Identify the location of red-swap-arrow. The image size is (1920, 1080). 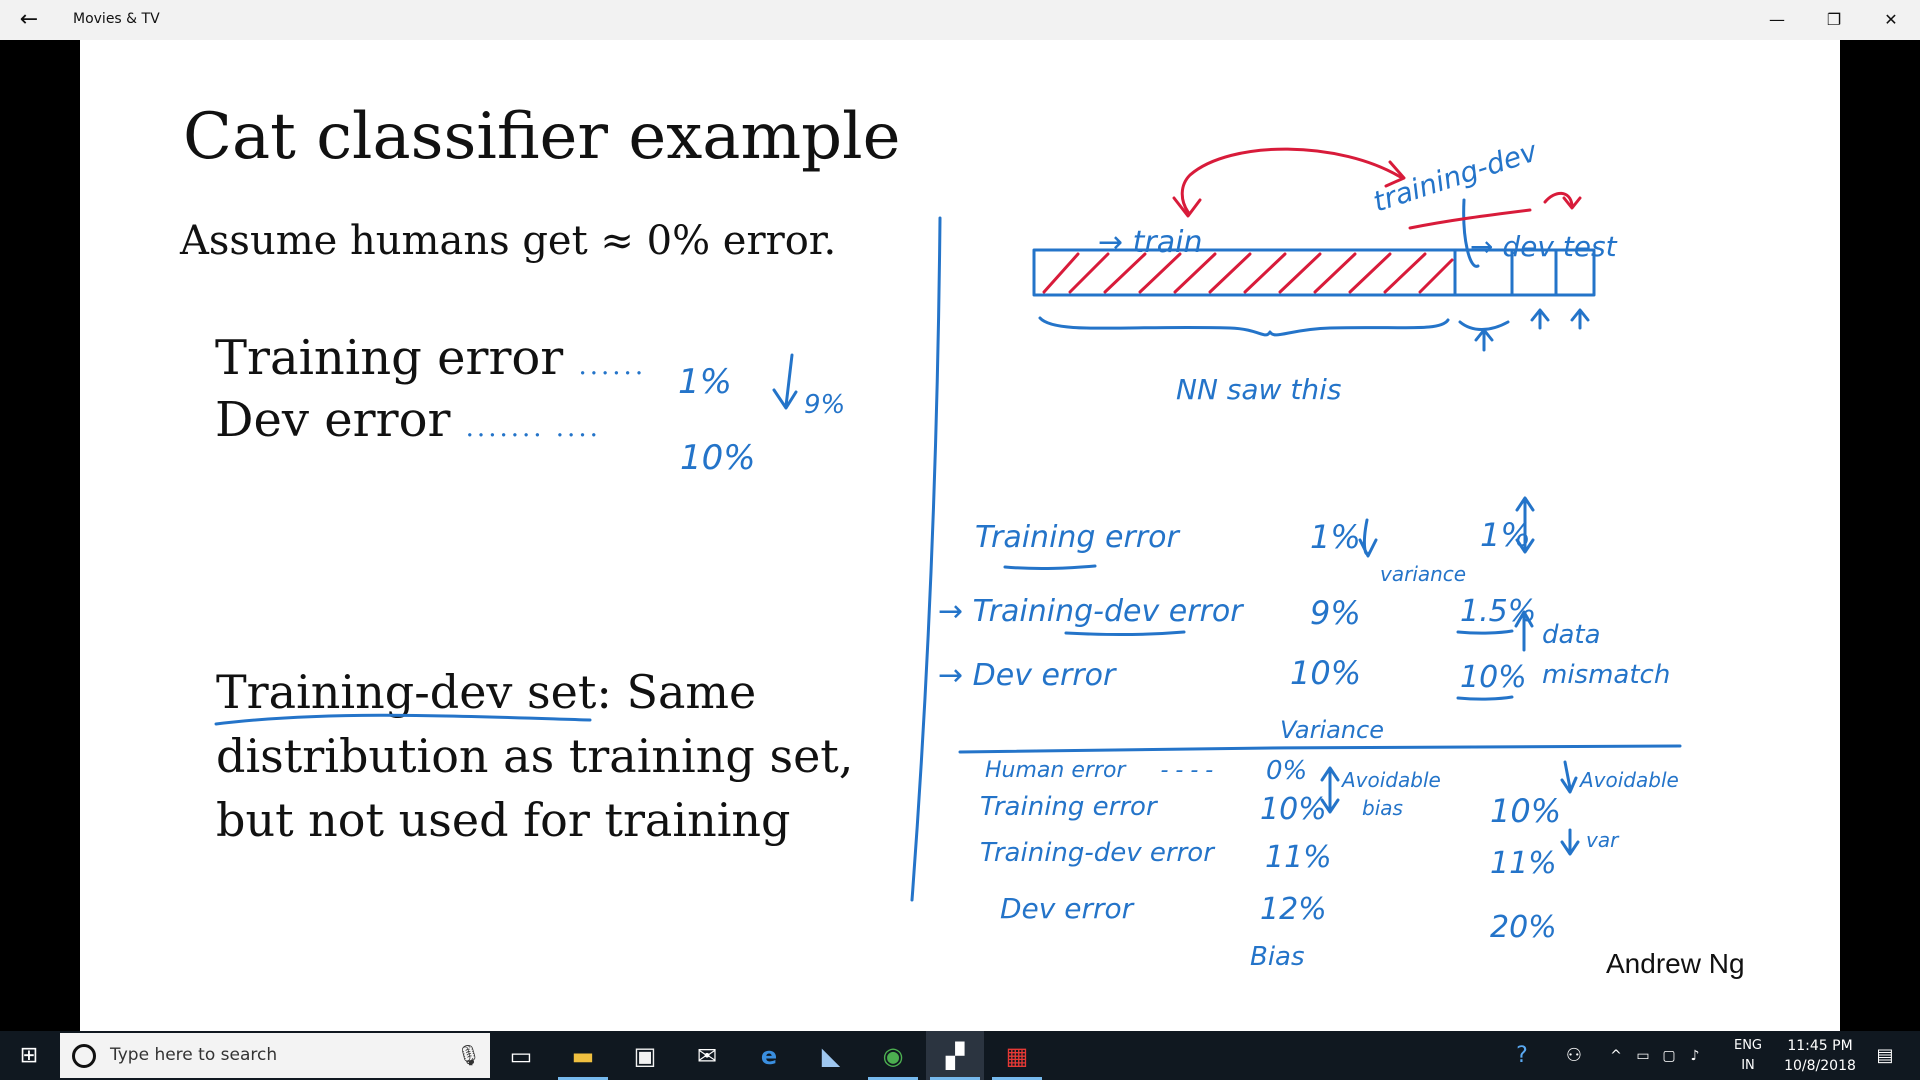
(1292, 180).